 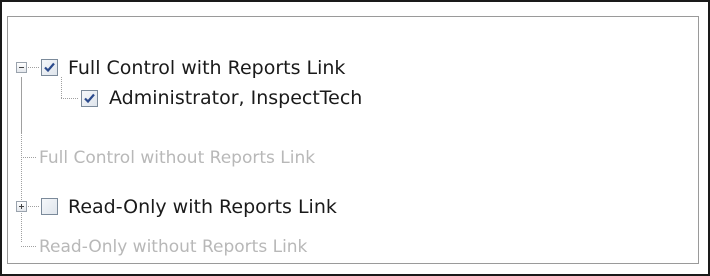 I want to click on tree-item-administrator-inspecttech: Administrator, InspectTech, so click(x=235, y=98).